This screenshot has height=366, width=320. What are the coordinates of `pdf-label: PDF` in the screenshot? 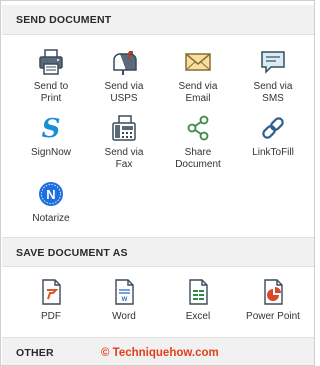 It's located at (51, 316).